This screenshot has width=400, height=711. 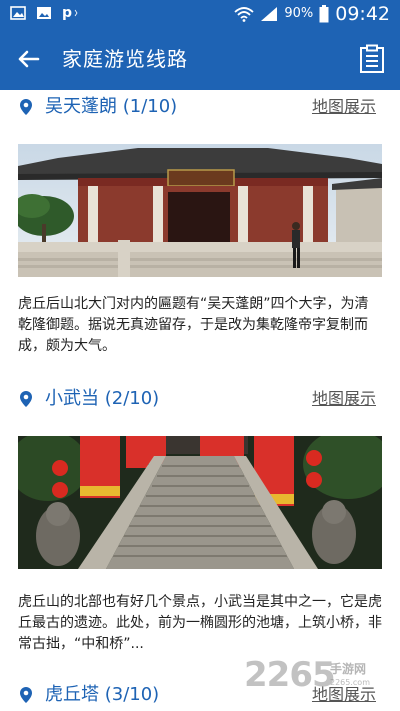 What do you see at coordinates (18, 13) in the screenshot?
I see `image-icon` at bounding box center [18, 13].